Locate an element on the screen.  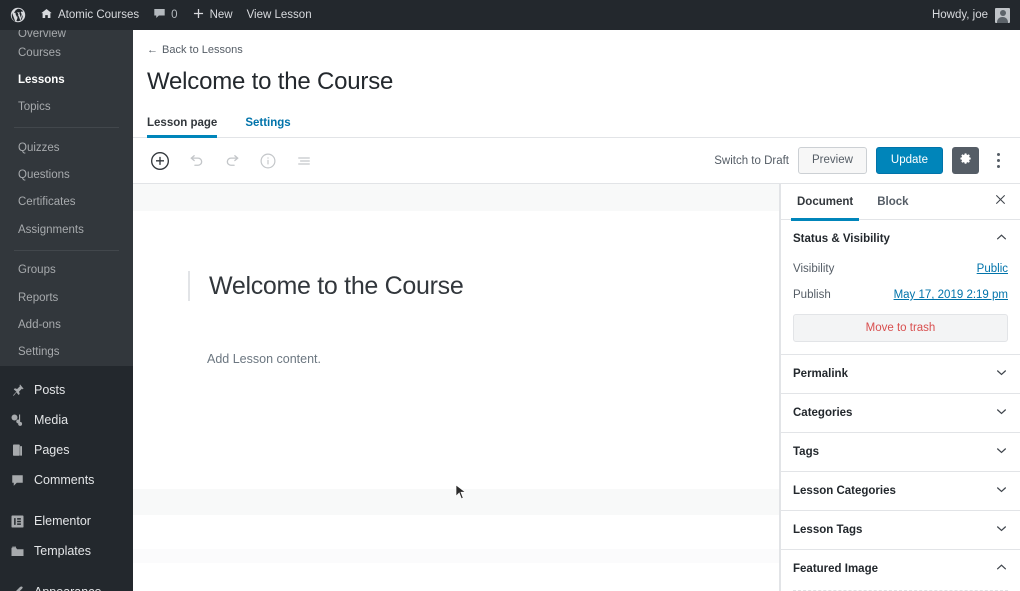
account-menu: Howdy, joe is located at coordinates (976, 15).